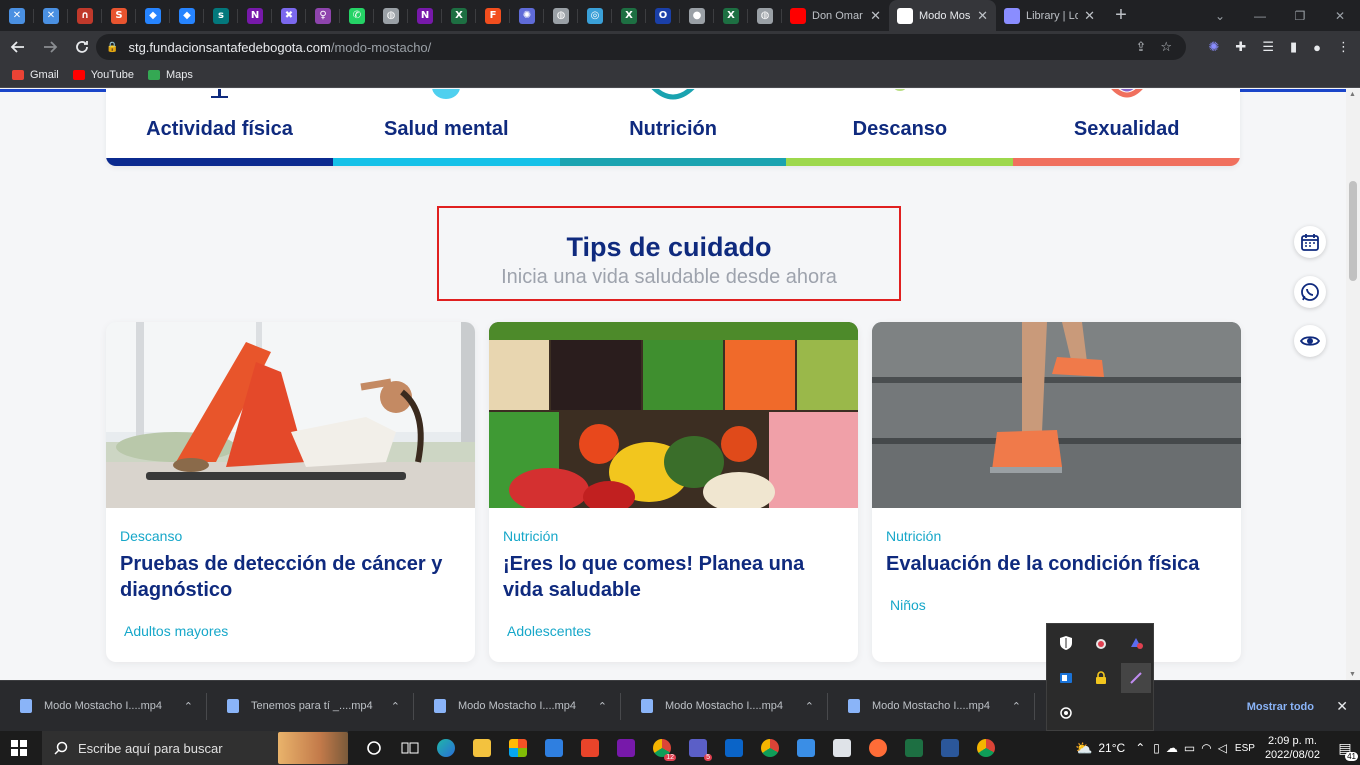 The height and width of the screenshot is (765, 1360). I want to click on weather-icon: ⛅, so click(1083, 748).